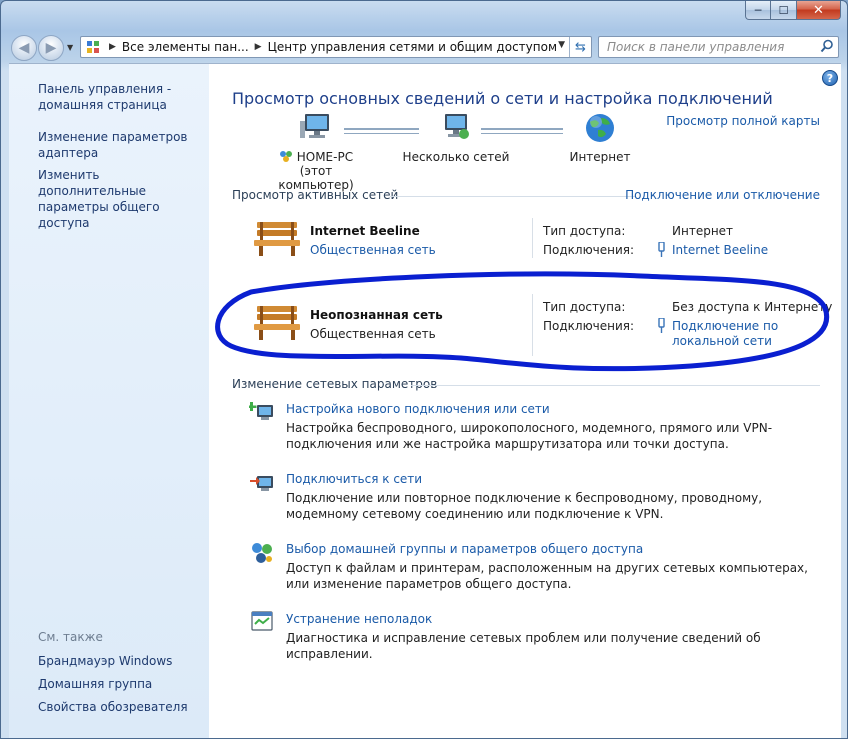 The width and height of the screenshot is (848, 739). I want to click on access-type-value: Без доступа к Интернету, so click(752, 307).